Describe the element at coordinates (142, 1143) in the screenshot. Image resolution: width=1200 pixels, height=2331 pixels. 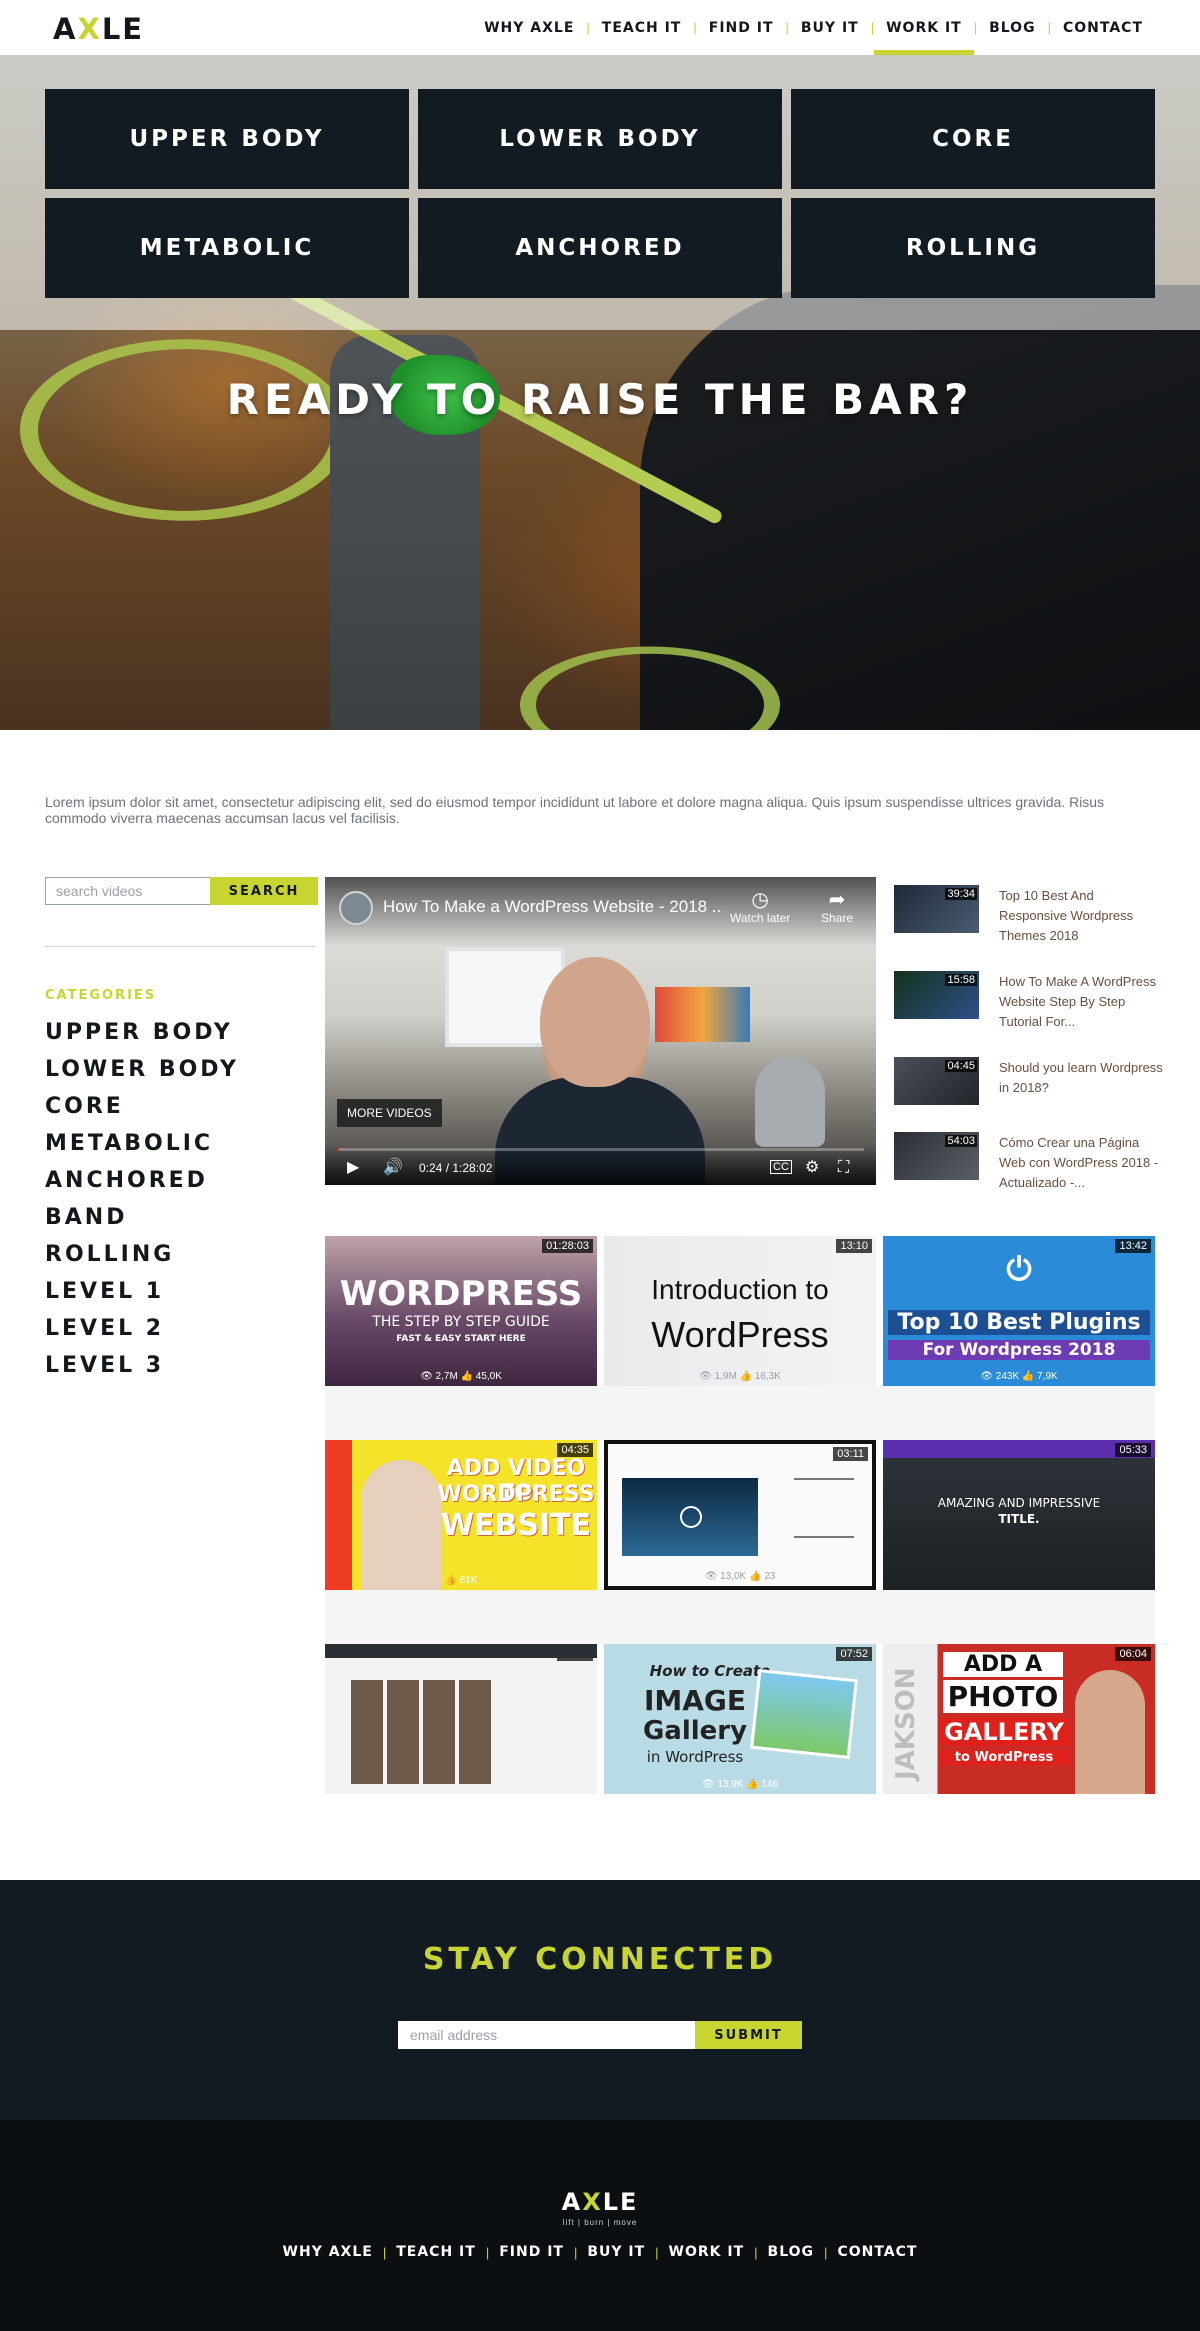
I see `category-metabolic: METABOLIC` at that location.